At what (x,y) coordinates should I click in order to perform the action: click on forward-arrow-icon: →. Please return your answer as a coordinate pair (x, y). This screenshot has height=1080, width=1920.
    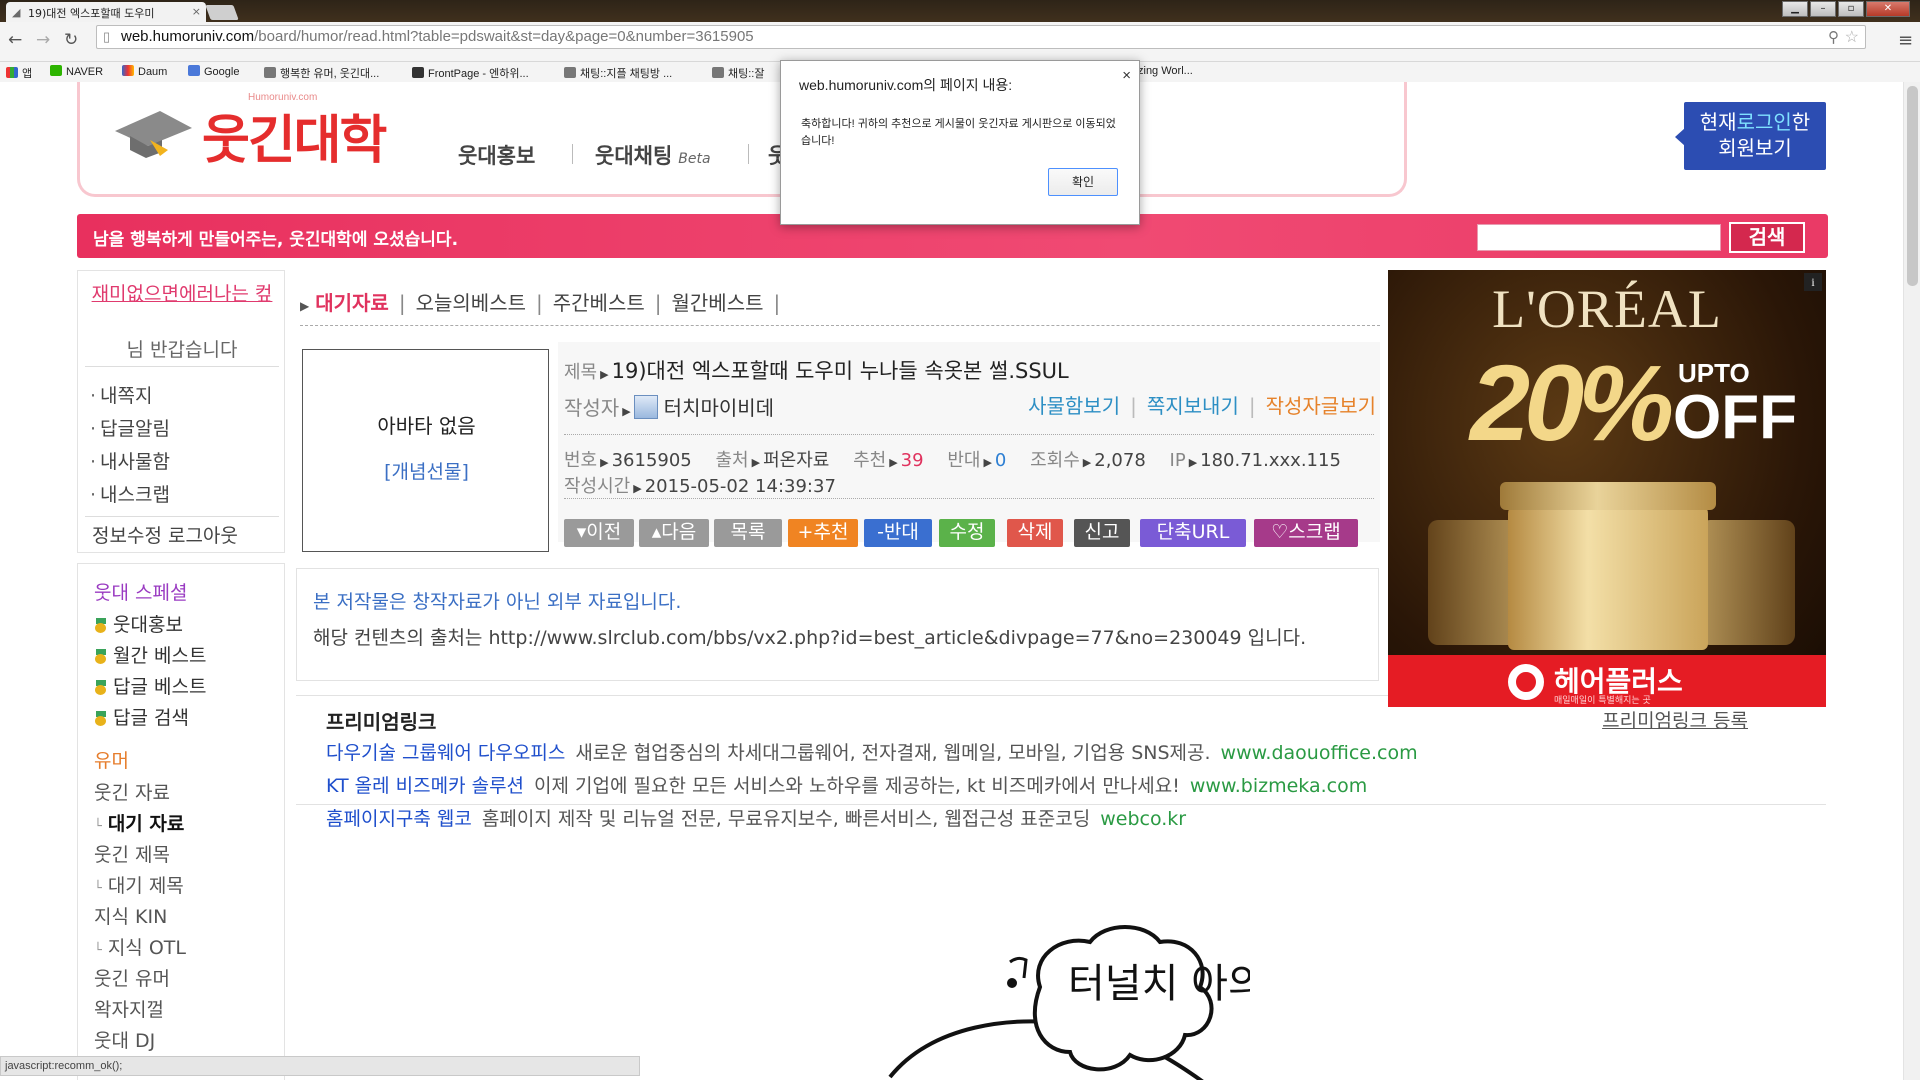
    Looking at the image, I should click on (43, 40).